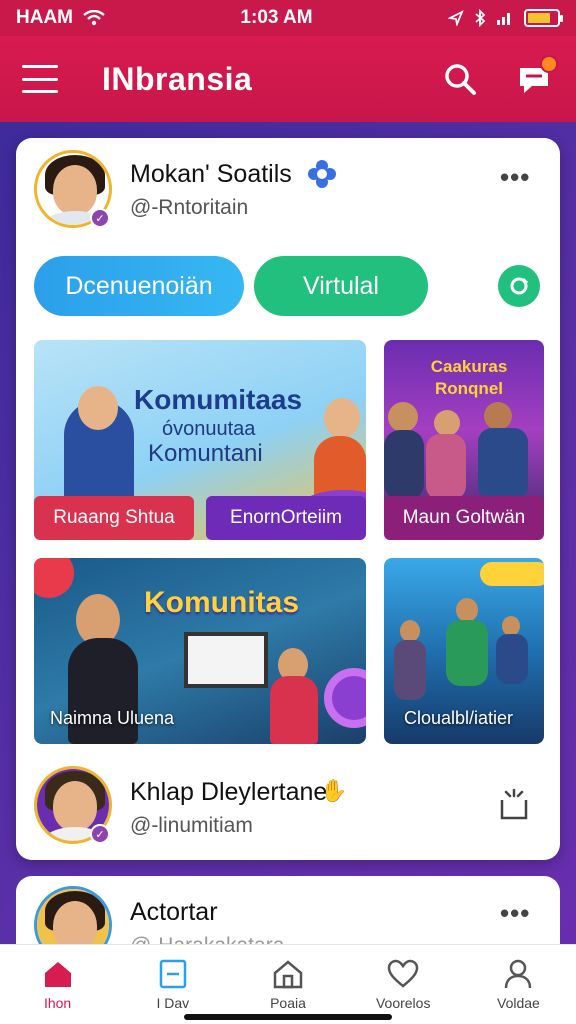  What do you see at coordinates (288, 1017) in the screenshot?
I see `home-indicator` at bounding box center [288, 1017].